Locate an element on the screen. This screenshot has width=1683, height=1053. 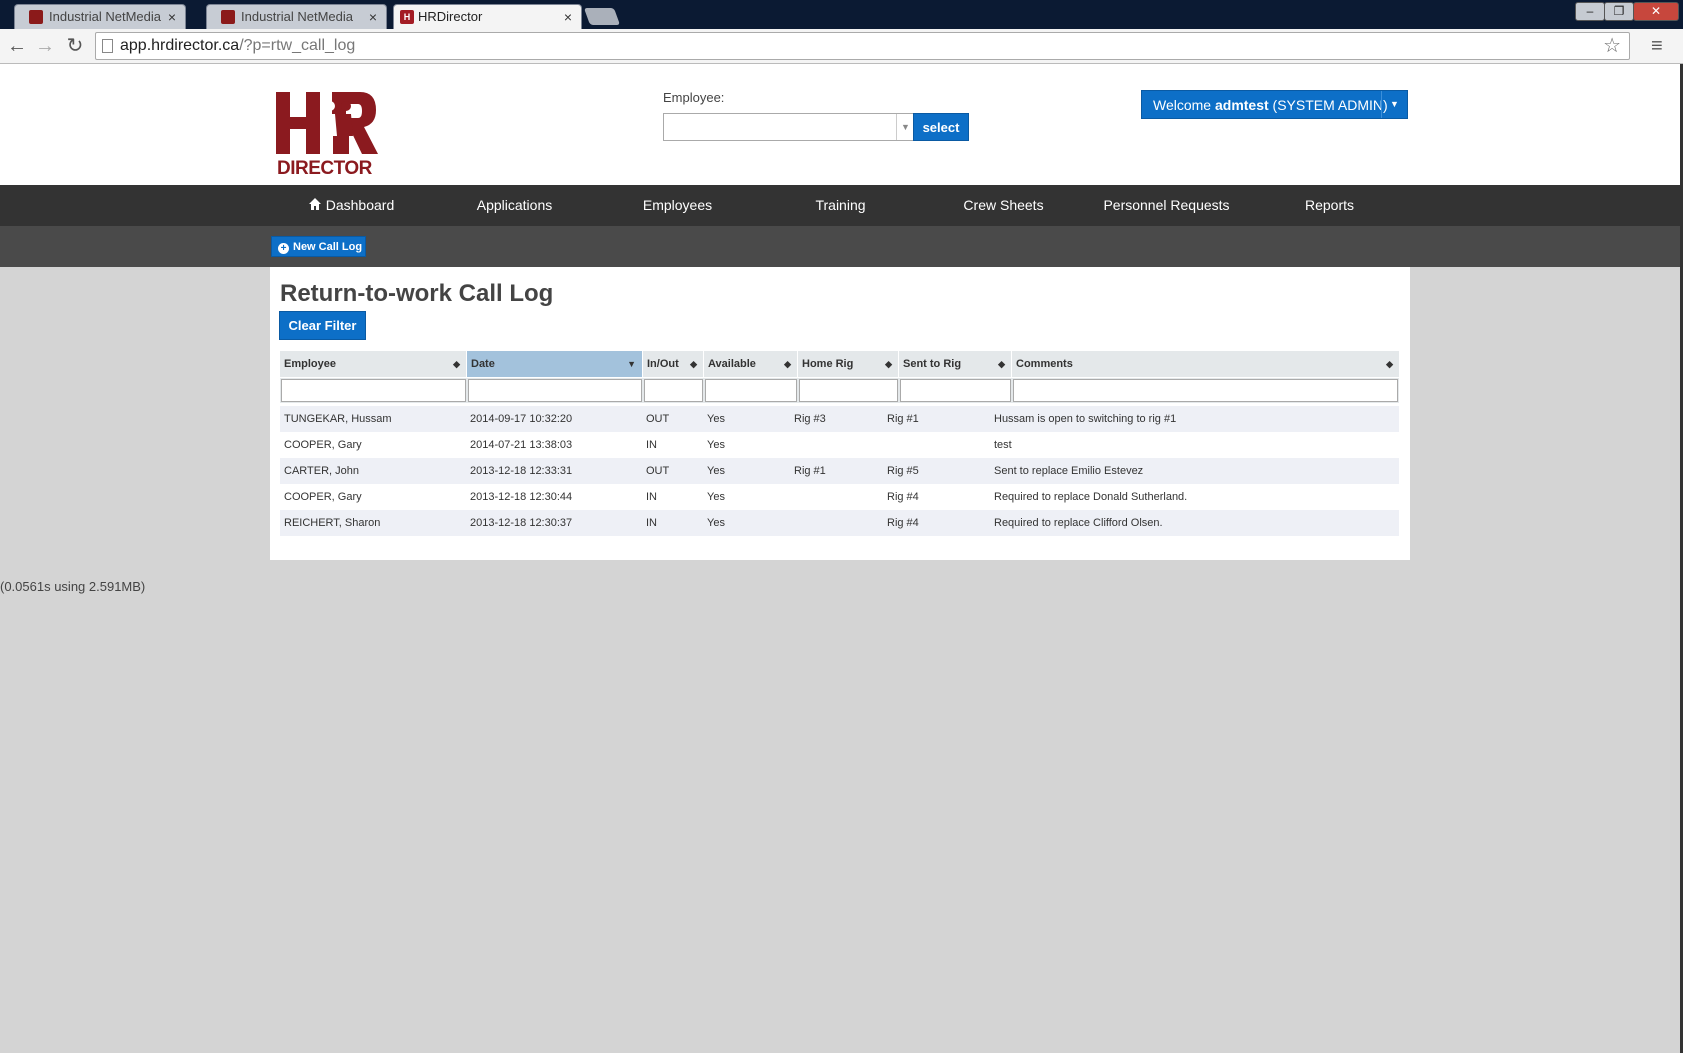
cell-employee: REICHERT, Sharon is located at coordinates (332, 523).